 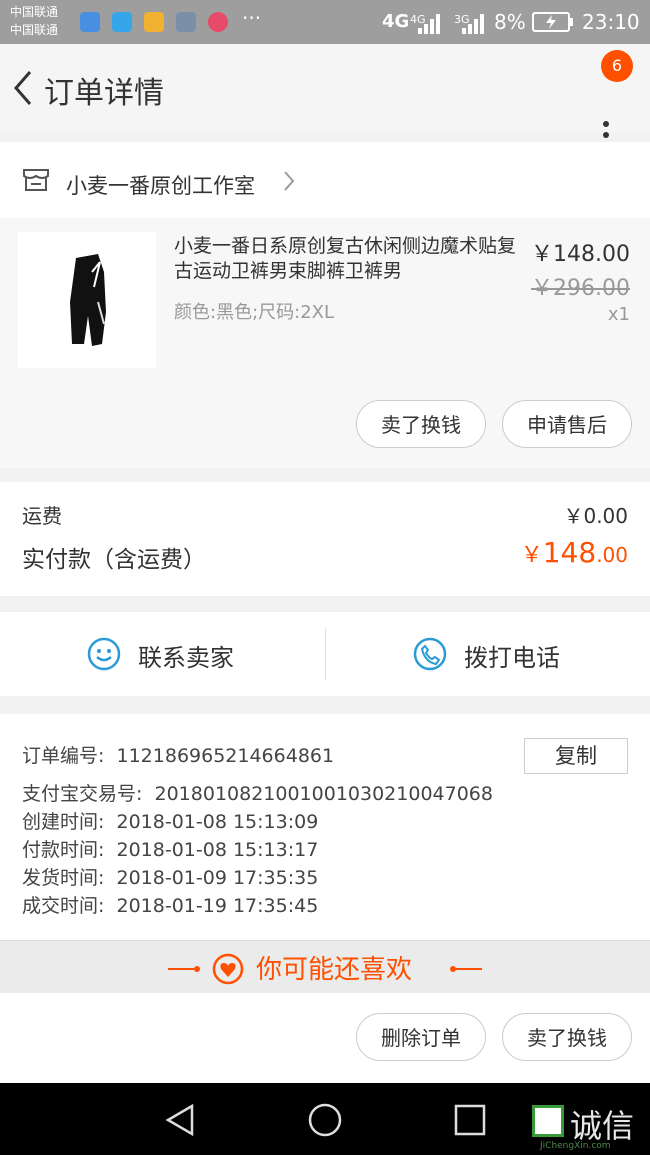 What do you see at coordinates (87, 300) in the screenshot?
I see `product-image` at bounding box center [87, 300].